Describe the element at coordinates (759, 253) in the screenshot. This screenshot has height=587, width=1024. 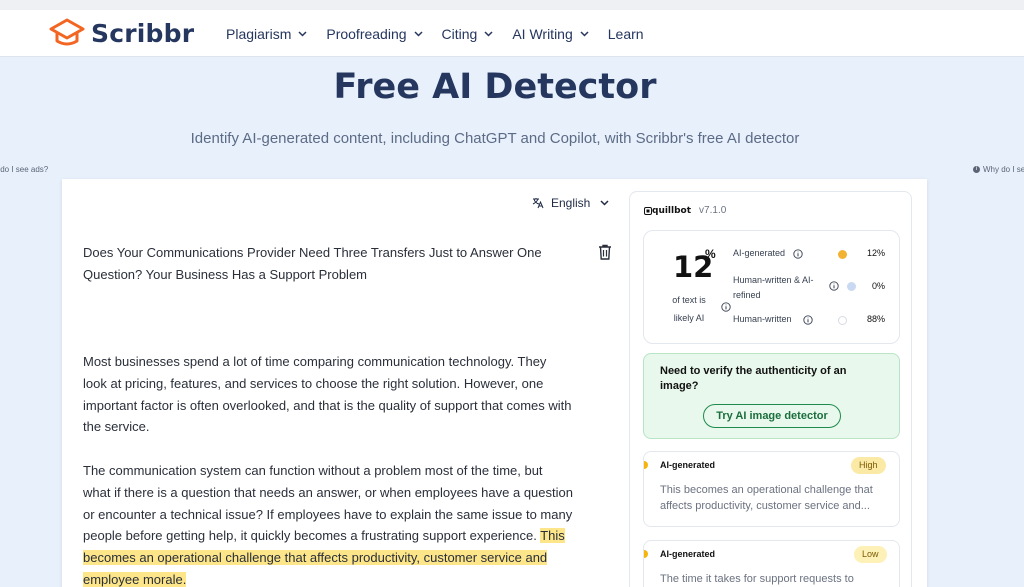
I see `row-ai-generated-label: AI-generated` at that location.